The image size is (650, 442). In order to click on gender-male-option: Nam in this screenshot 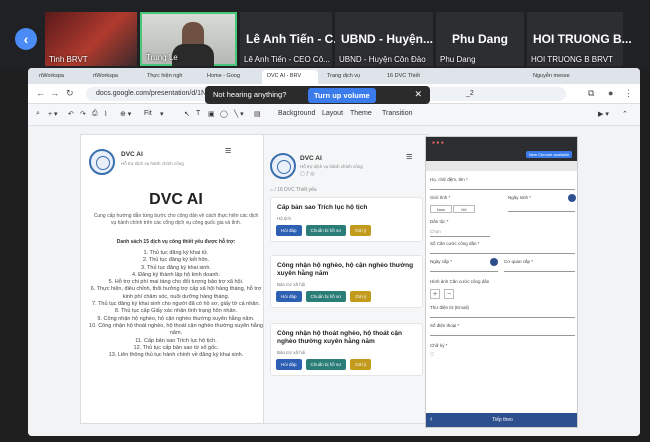, I will do `click(441, 209)`.